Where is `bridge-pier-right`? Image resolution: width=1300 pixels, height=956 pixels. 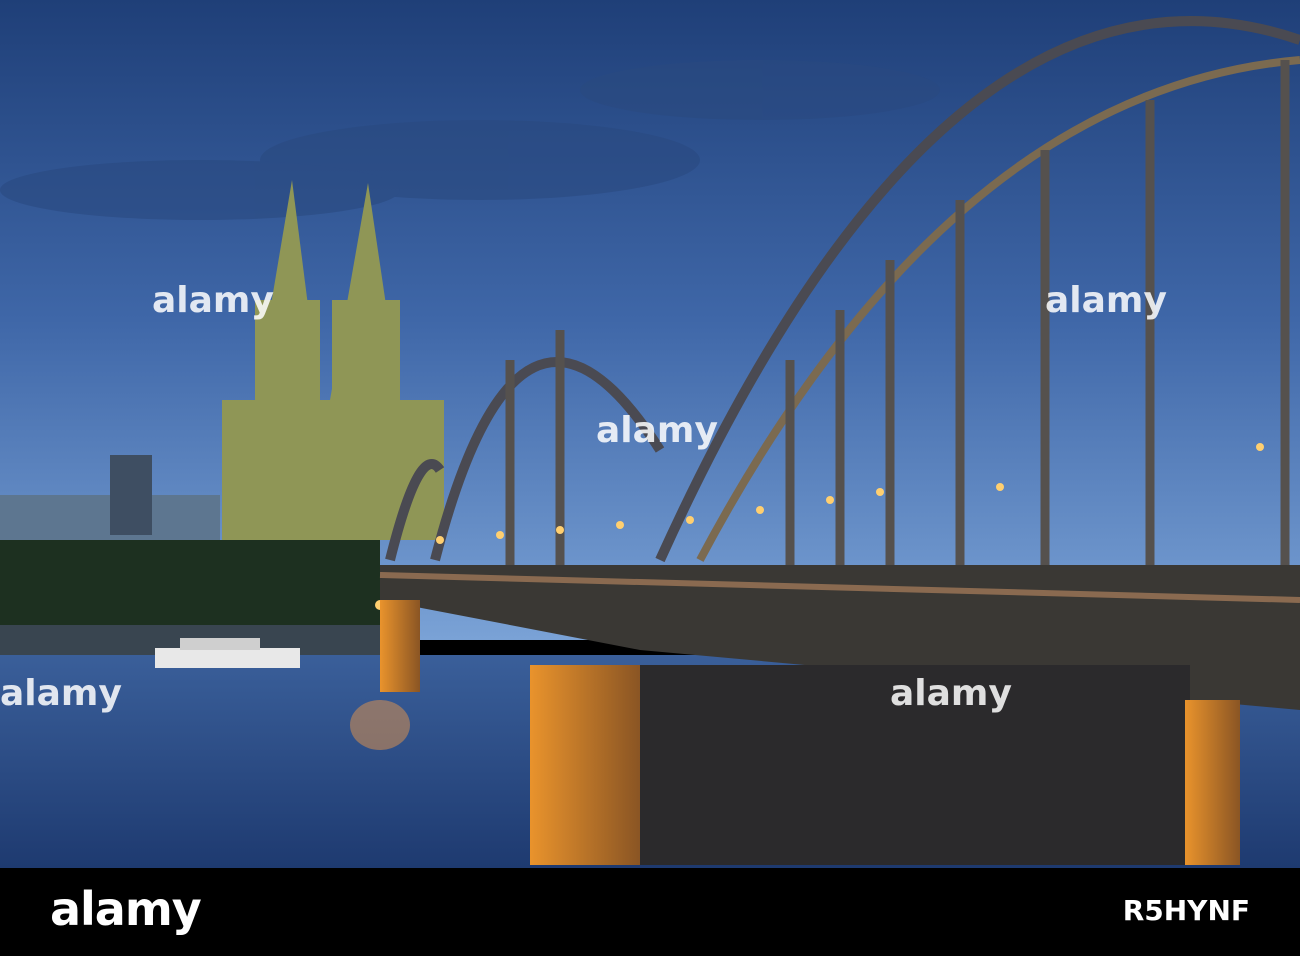 bridge-pier-right is located at coordinates (1212, 782).